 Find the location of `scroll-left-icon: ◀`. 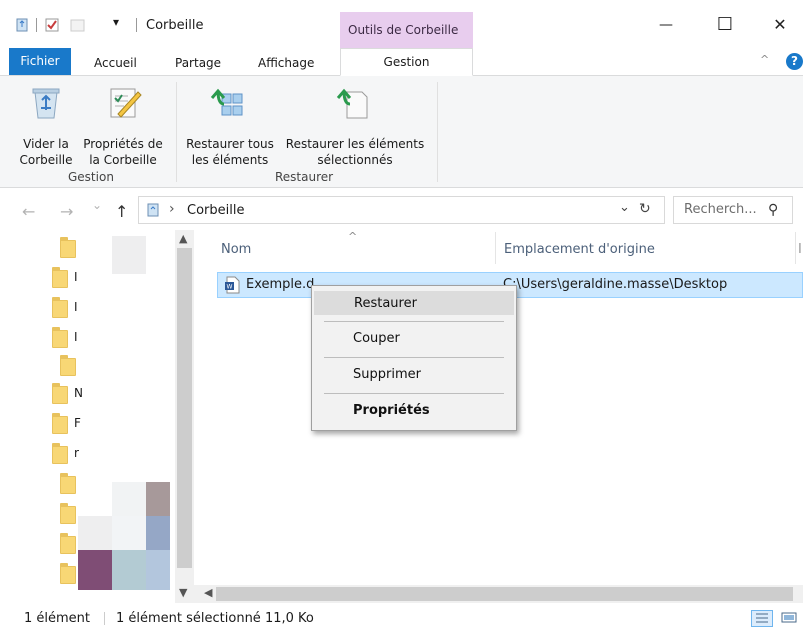

scroll-left-icon: ◀ is located at coordinates (208, 592).